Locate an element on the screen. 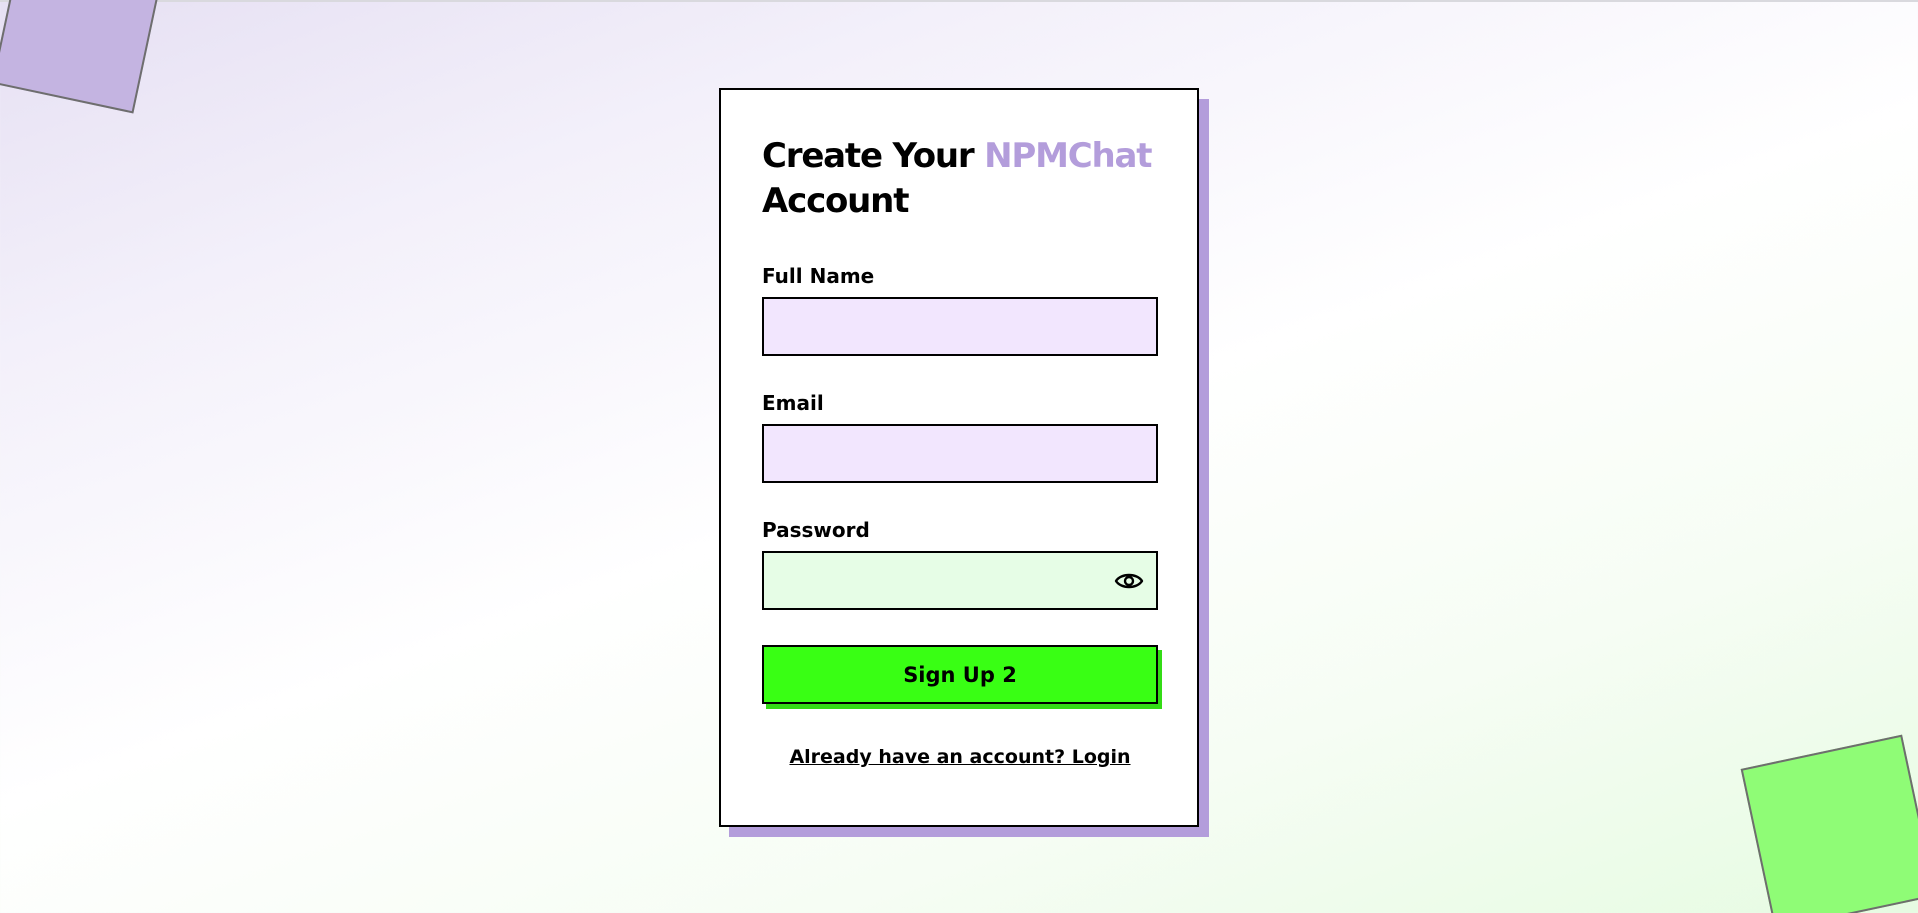 This screenshot has height=913, width=1918. password-label: Password is located at coordinates (816, 530).